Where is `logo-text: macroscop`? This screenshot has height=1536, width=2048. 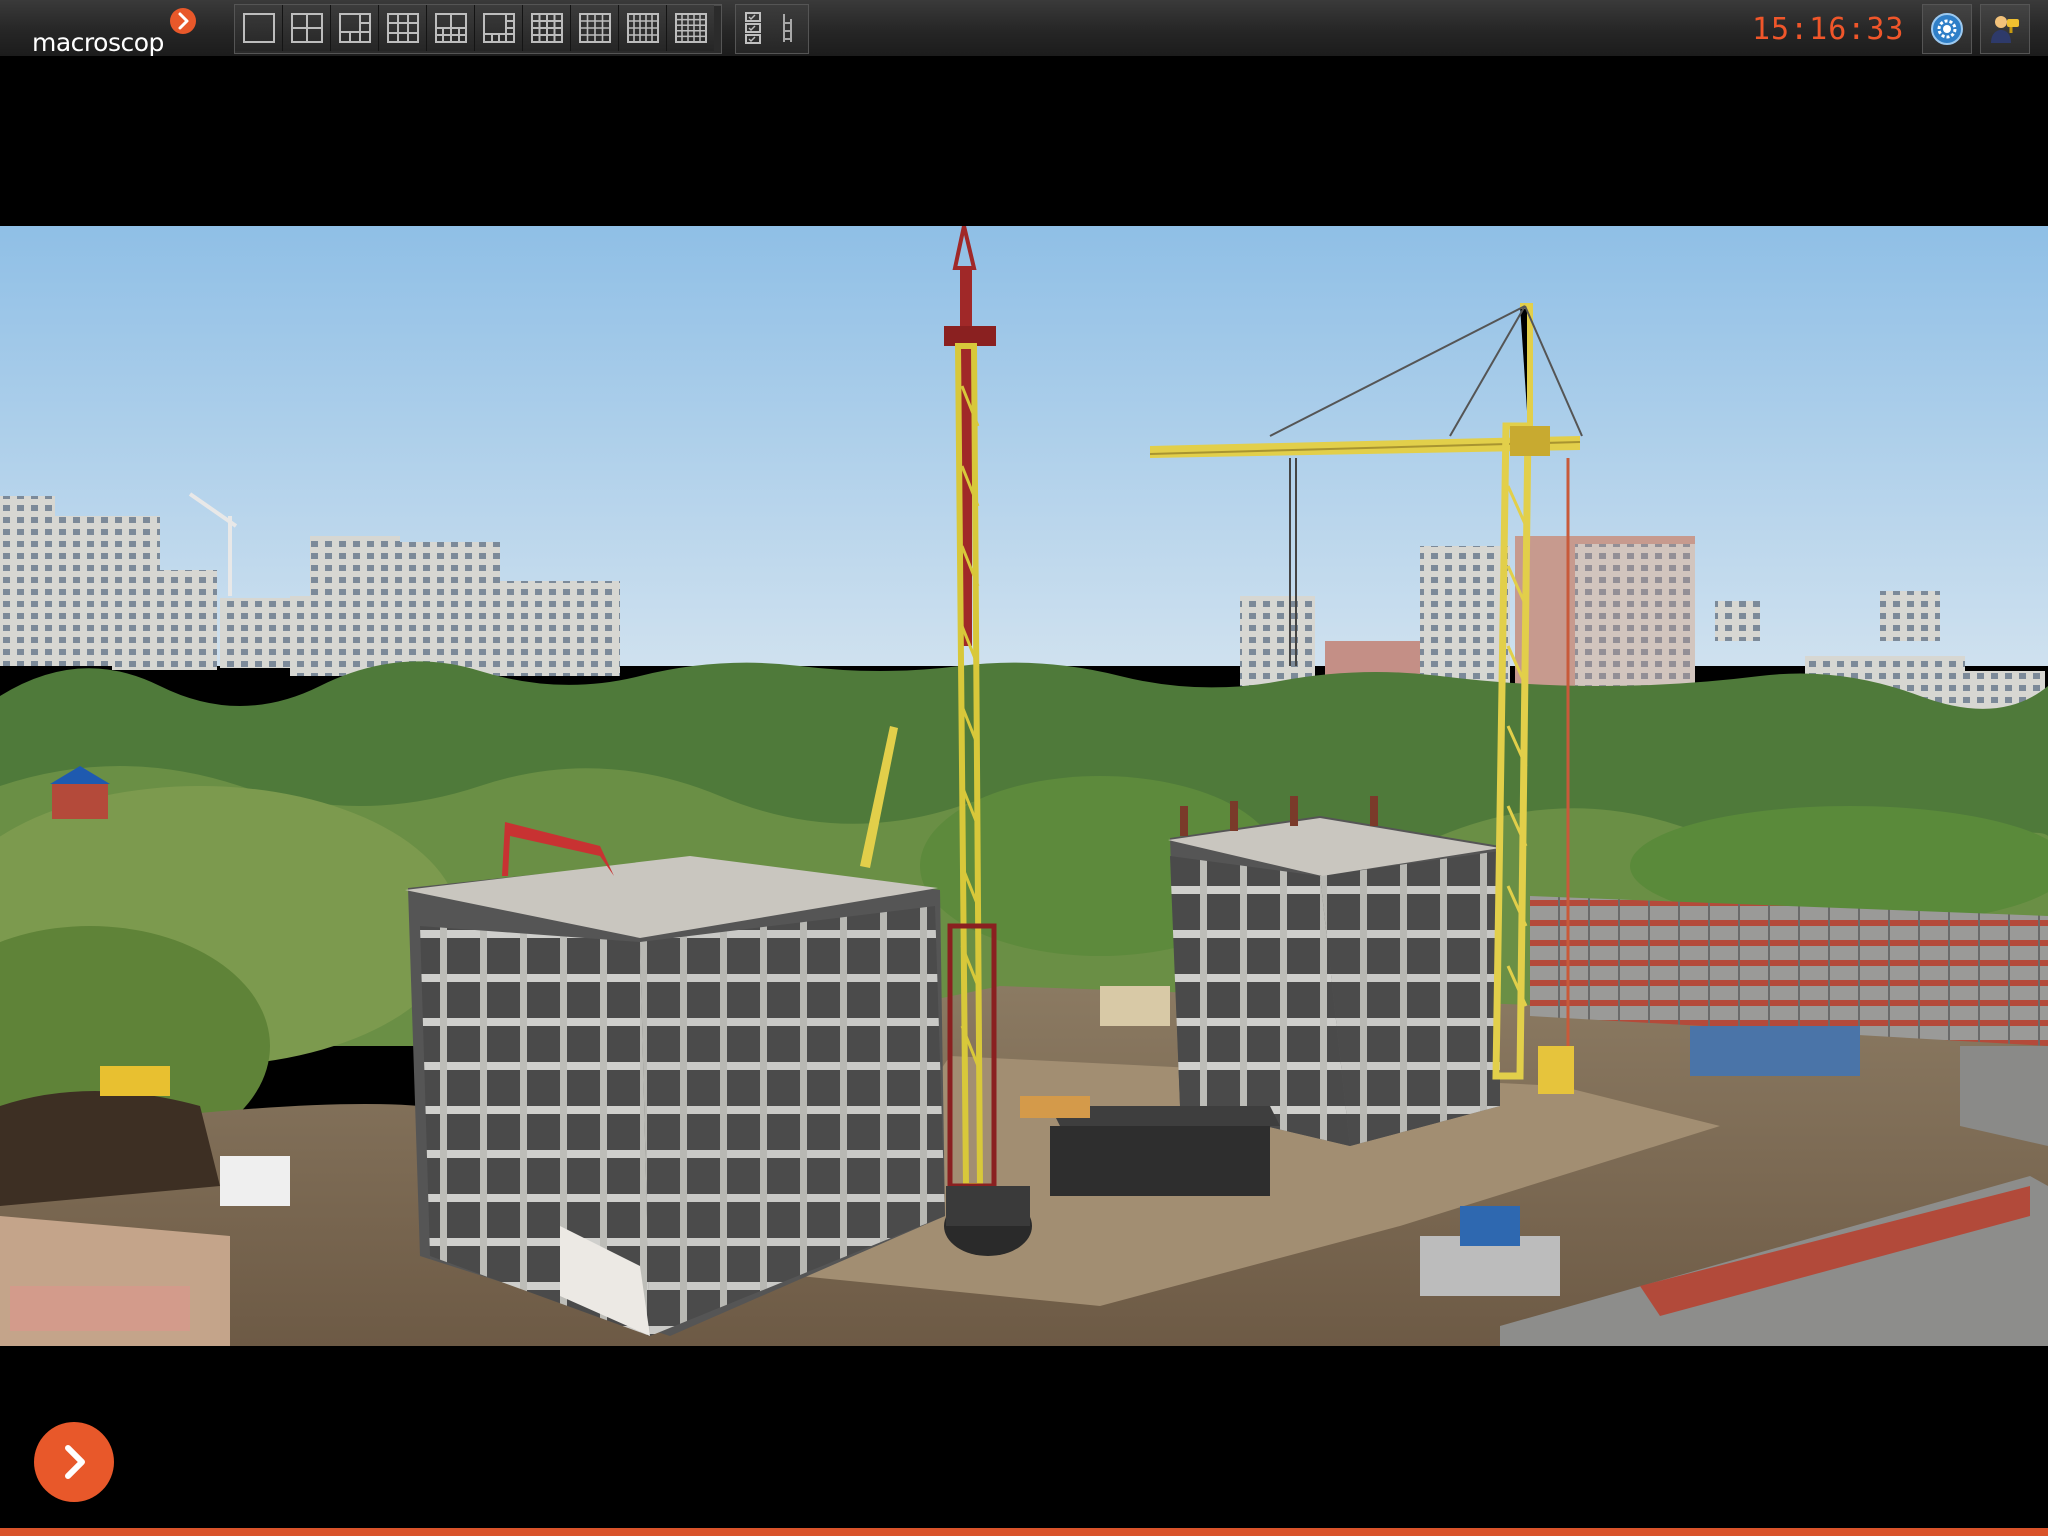 logo-text: macroscop is located at coordinates (98, 42).